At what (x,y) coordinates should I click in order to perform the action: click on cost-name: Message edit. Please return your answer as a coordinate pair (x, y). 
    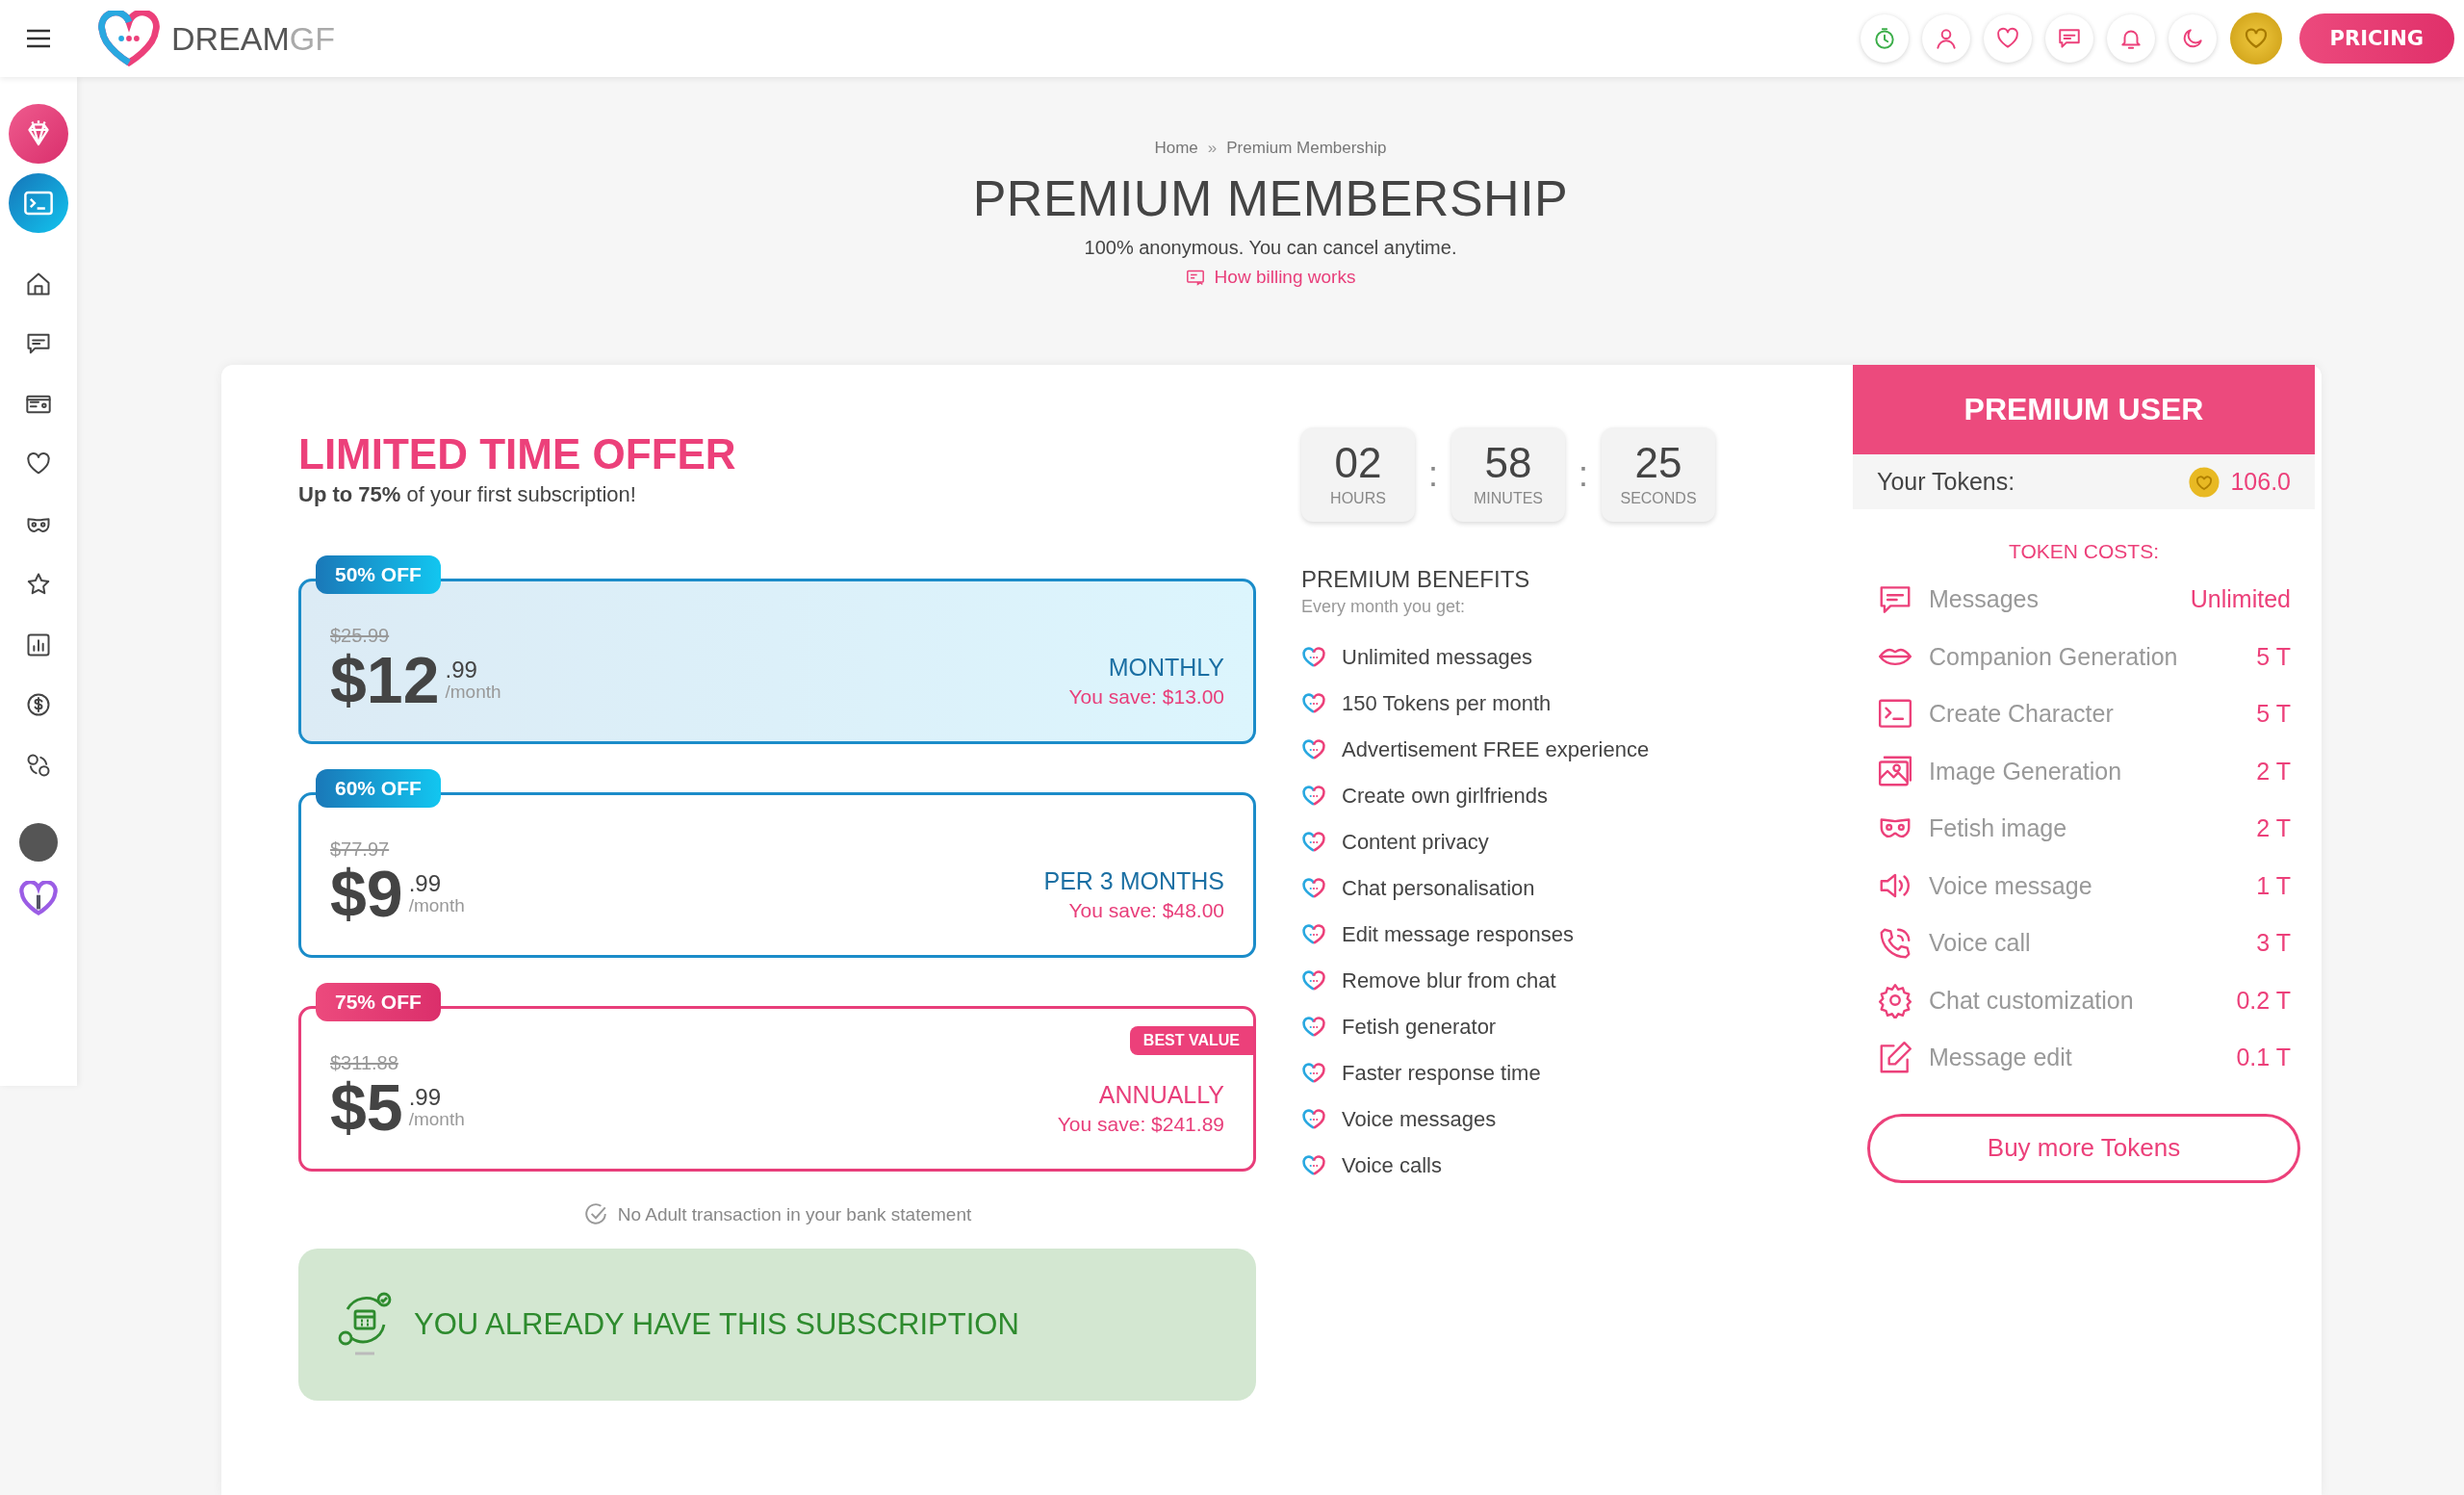
    Looking at the image, I should click on (2000, 1058).